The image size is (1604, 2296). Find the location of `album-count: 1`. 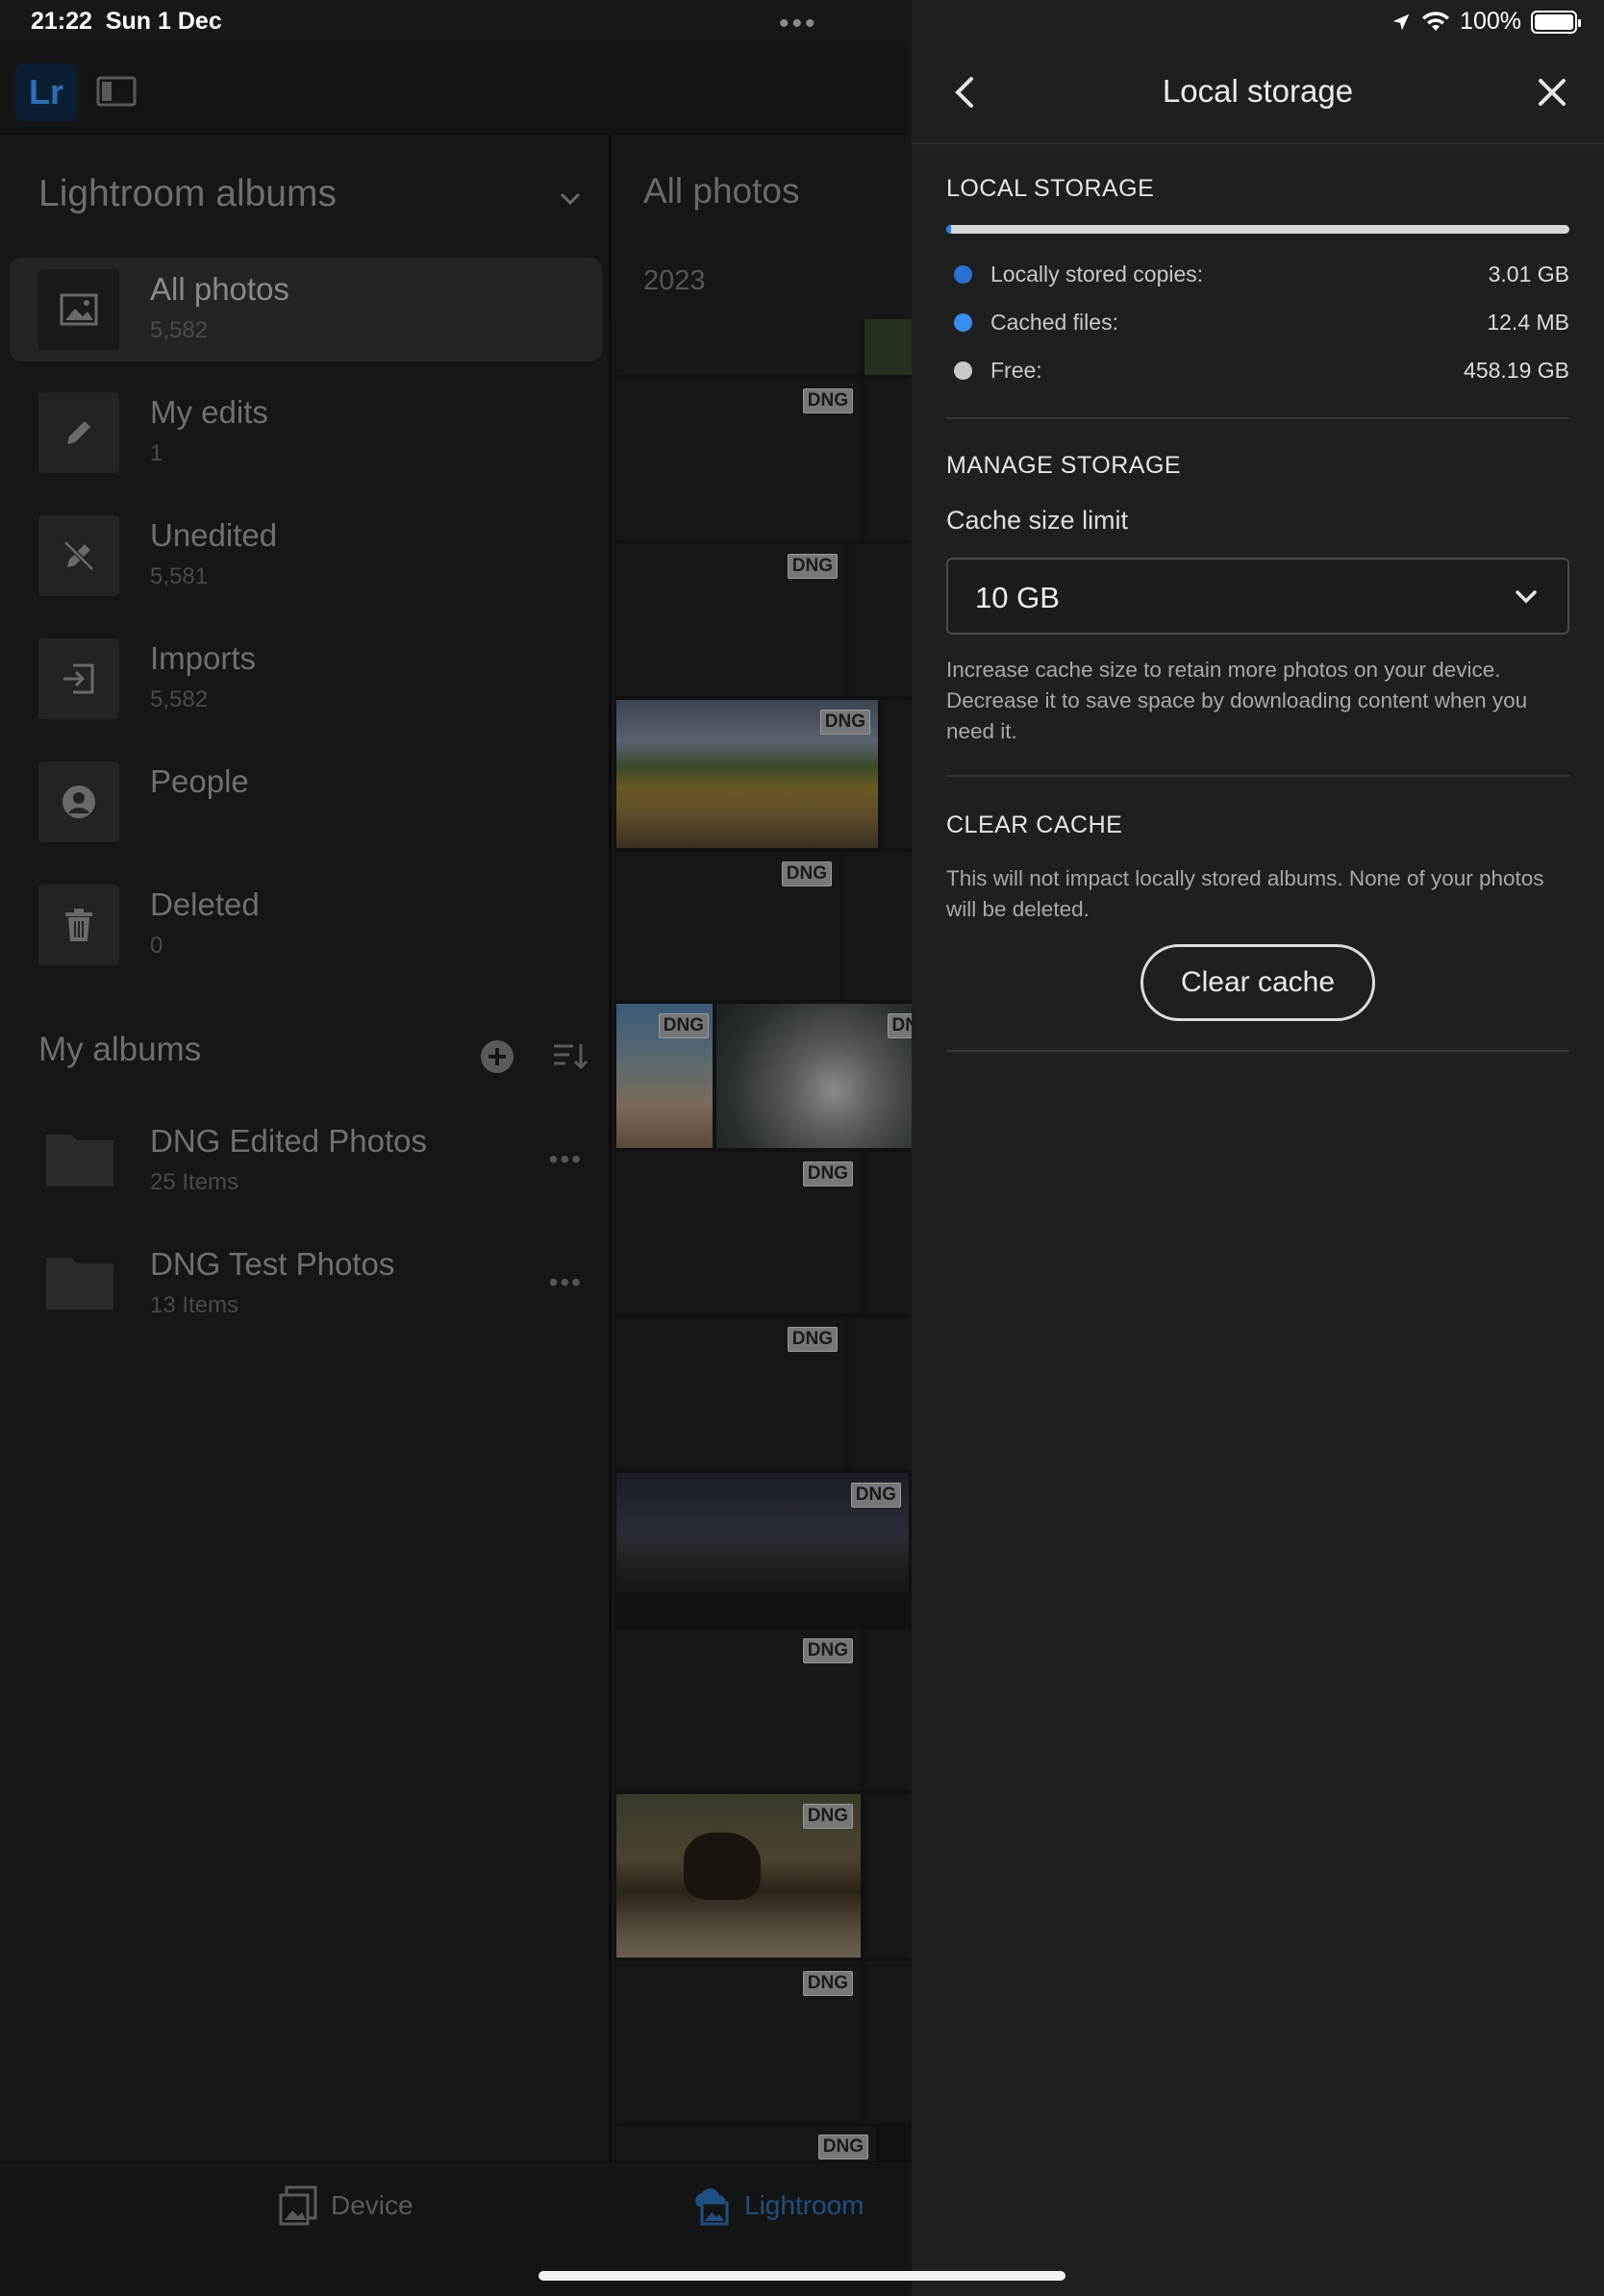

album-count: 1 is located at coordinates (156, 453).